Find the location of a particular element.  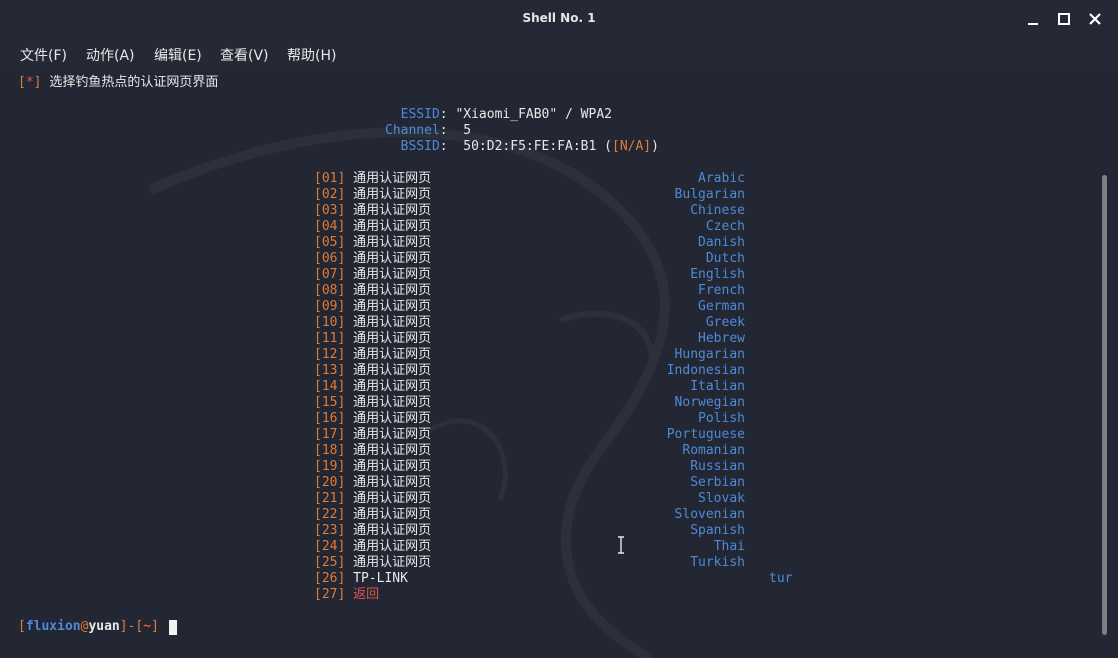

option-back: 返回 is located at coordinates (366, 594).